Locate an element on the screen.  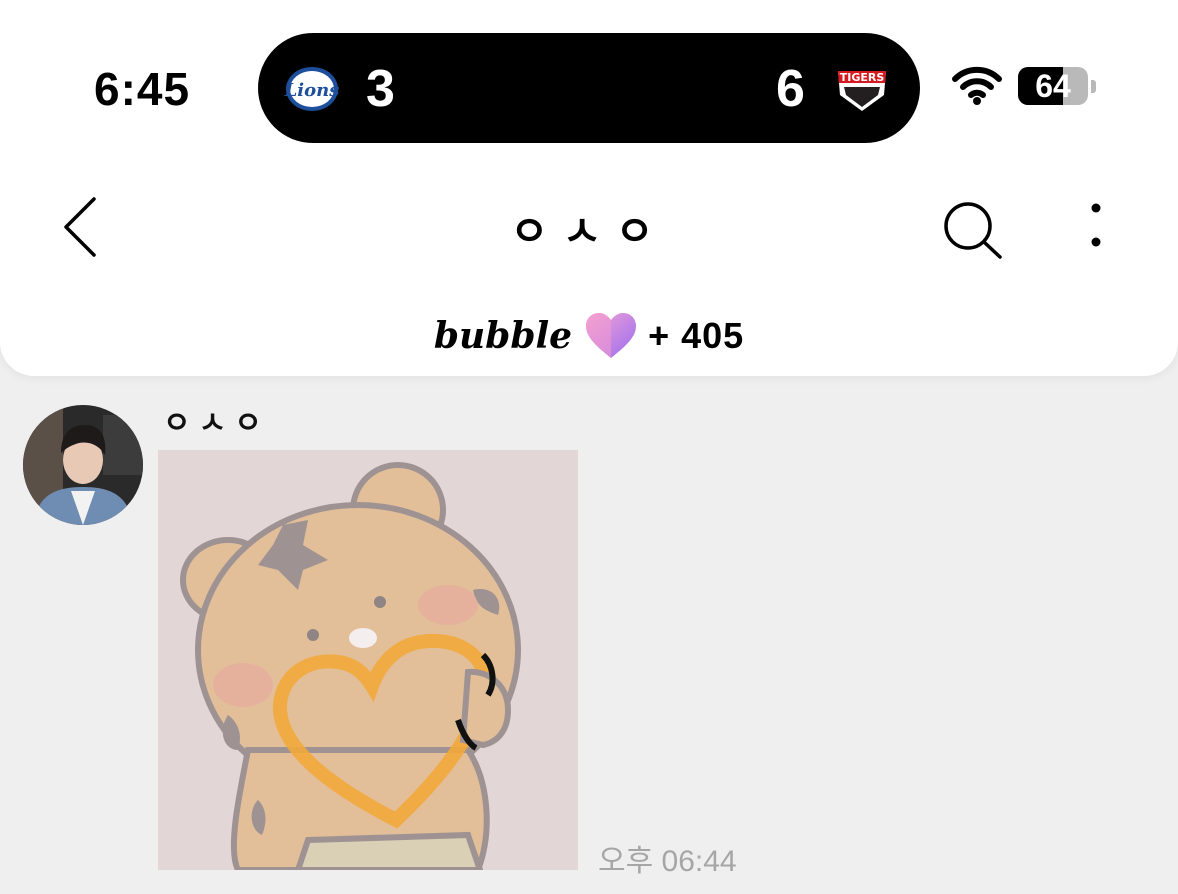
battery-cap is located at coordinates (1093, 86).